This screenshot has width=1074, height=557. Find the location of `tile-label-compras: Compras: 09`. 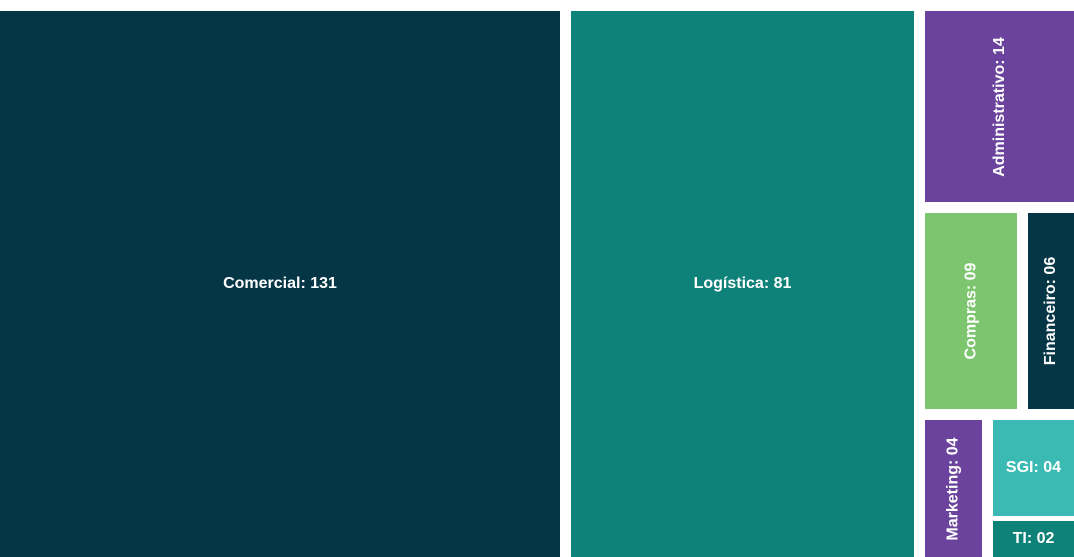

tile-label-compras: Compras: 09 is located at coordinates (971, 311).